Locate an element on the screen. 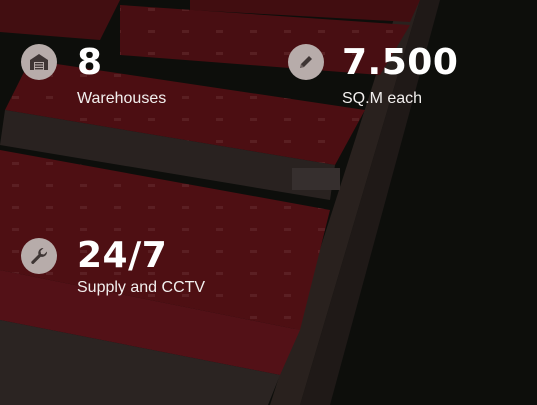 The image size is (537, 405). stat-value: 24/7 is located at coordinates (122, 255).